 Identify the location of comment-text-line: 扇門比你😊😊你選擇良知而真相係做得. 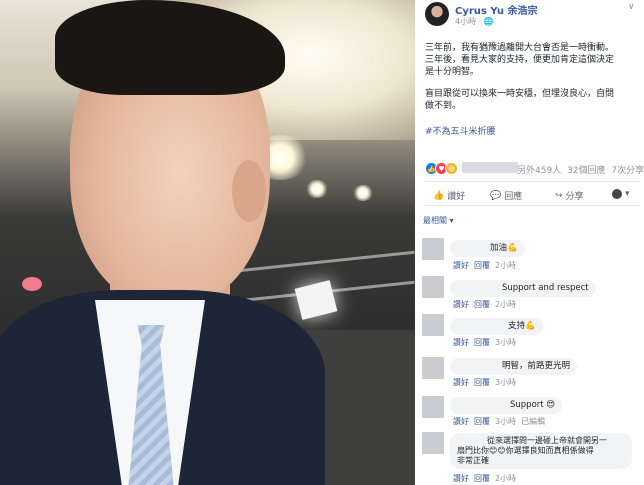
(525, 450).